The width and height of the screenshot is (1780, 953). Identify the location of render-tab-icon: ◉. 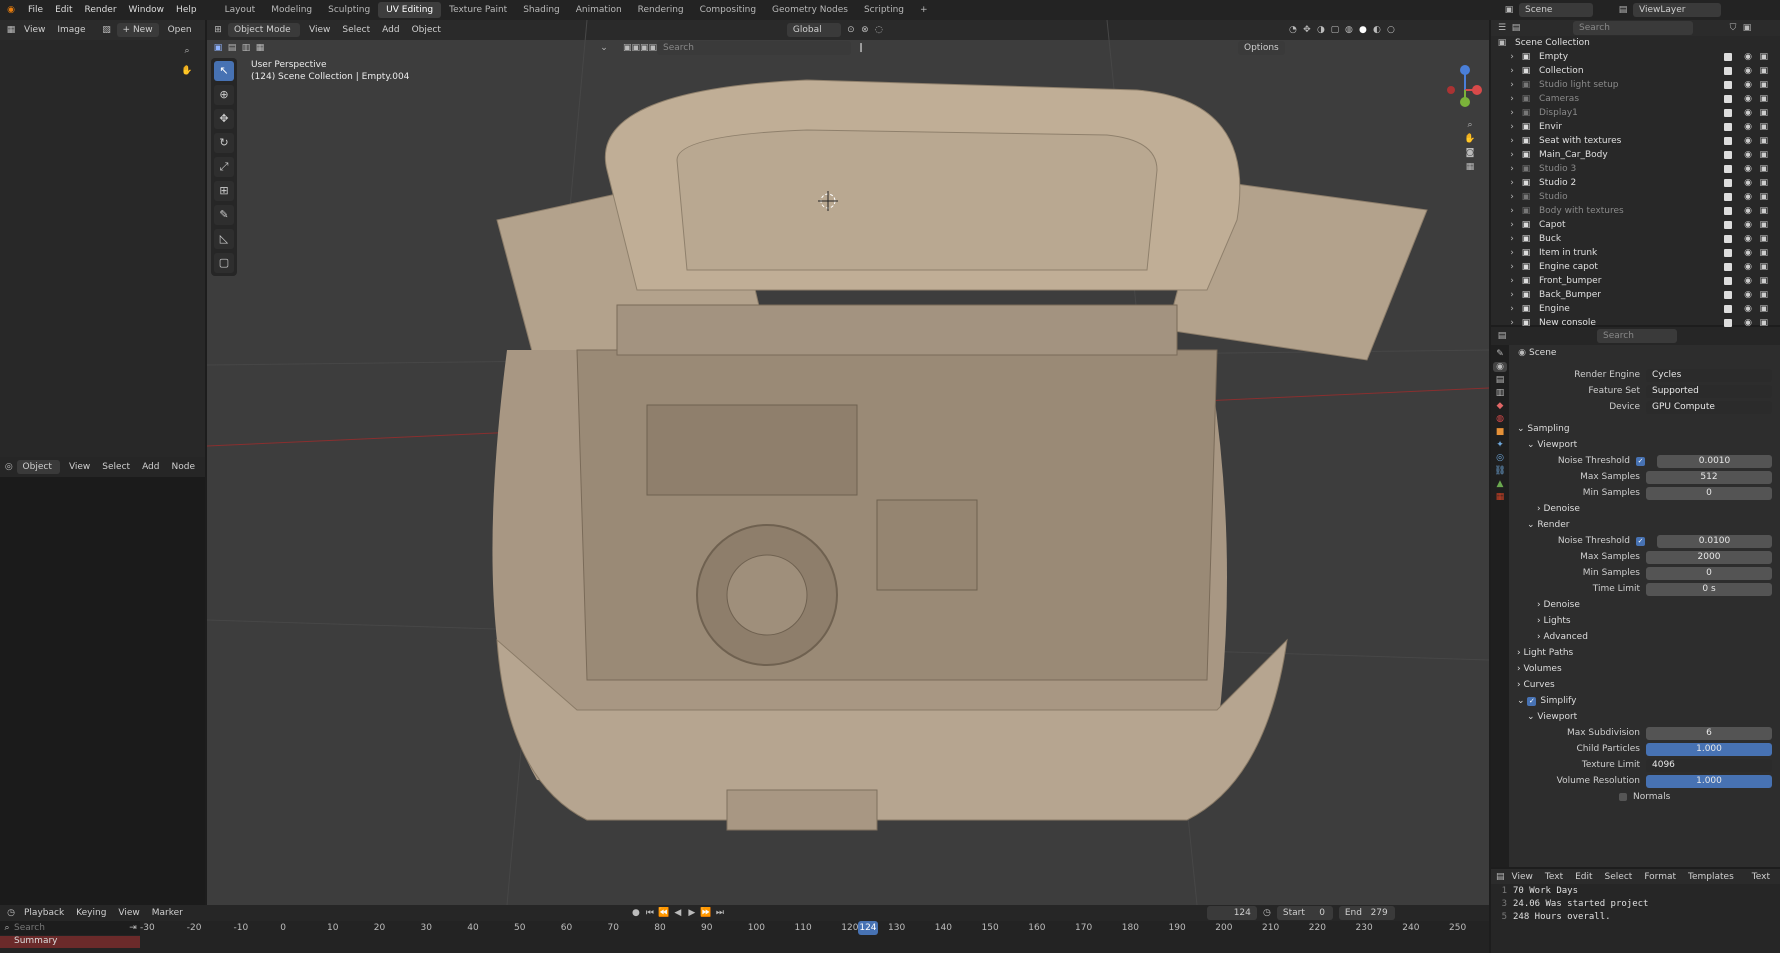
(1500, 367).